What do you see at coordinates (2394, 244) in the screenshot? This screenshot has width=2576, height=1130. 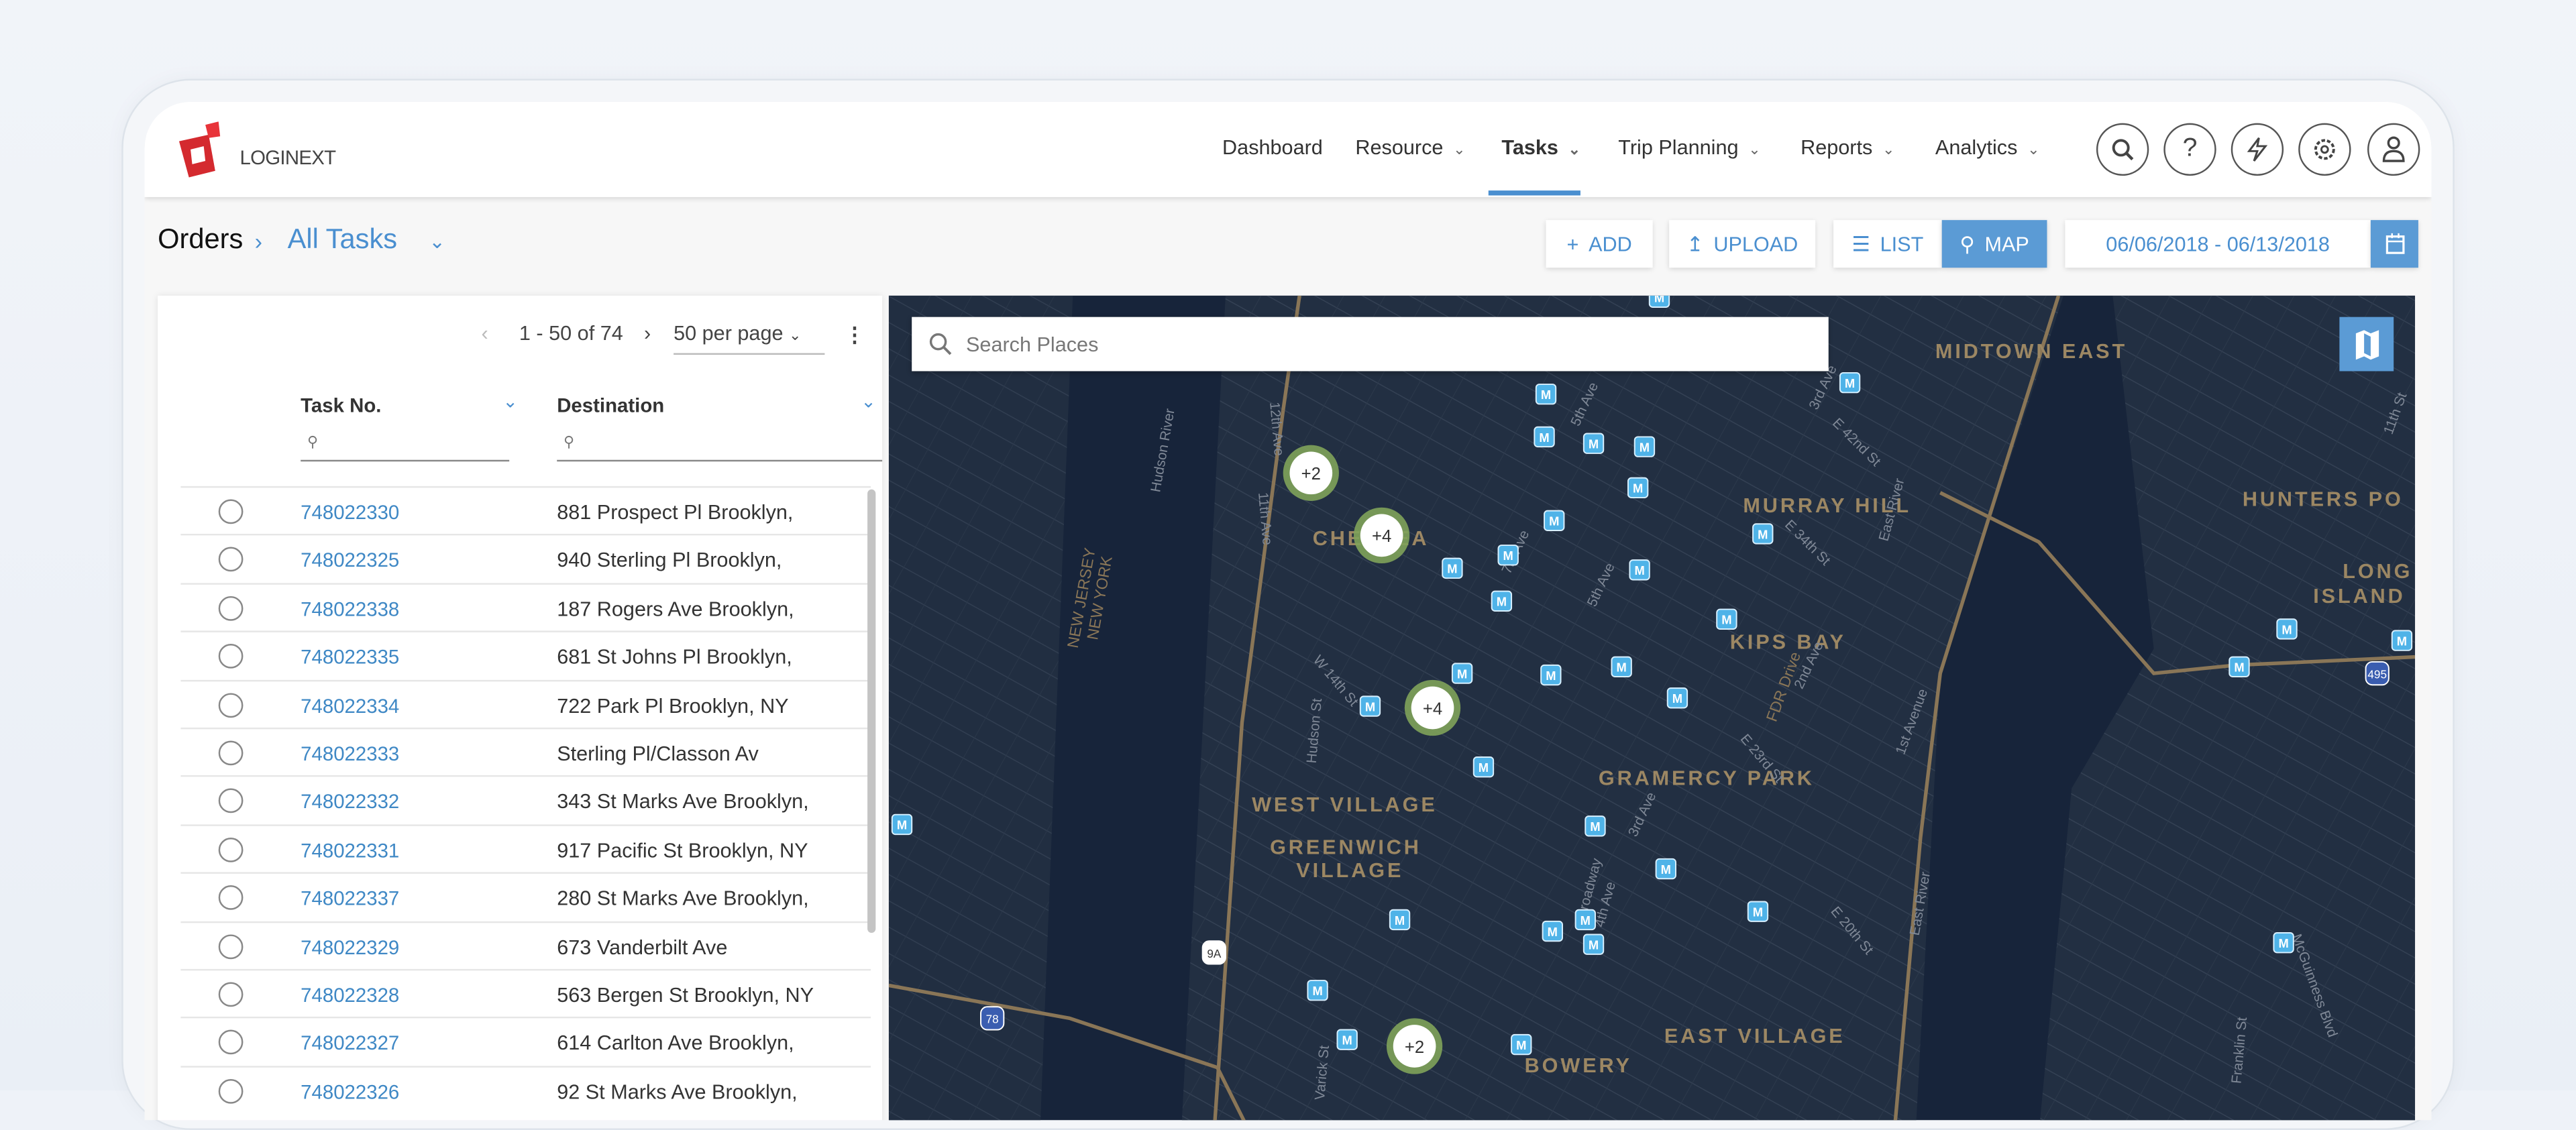 I see `calendar-button` at bounding box center [2394, 244].